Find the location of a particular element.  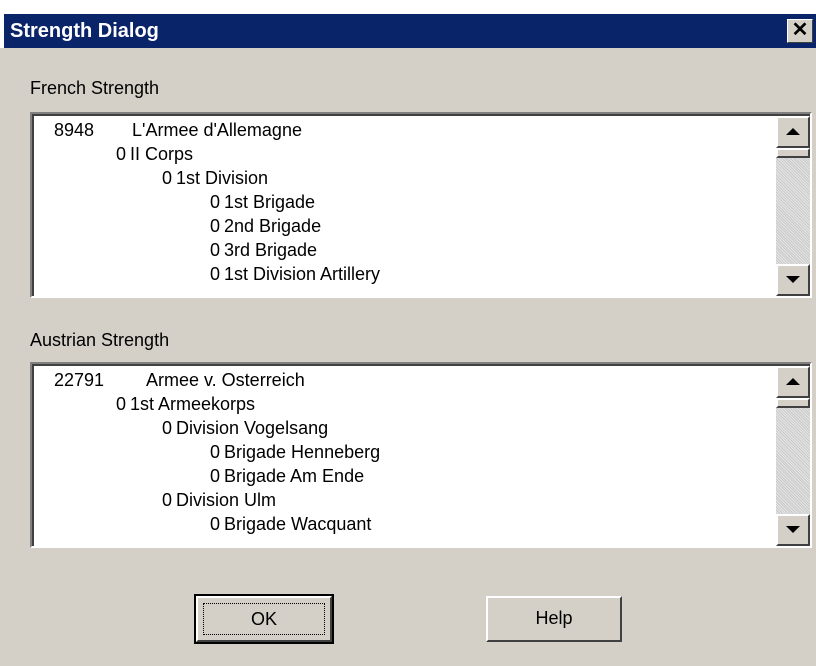

tree-row: 0 Brigade Henneberg is located at coordinates (404, 452).